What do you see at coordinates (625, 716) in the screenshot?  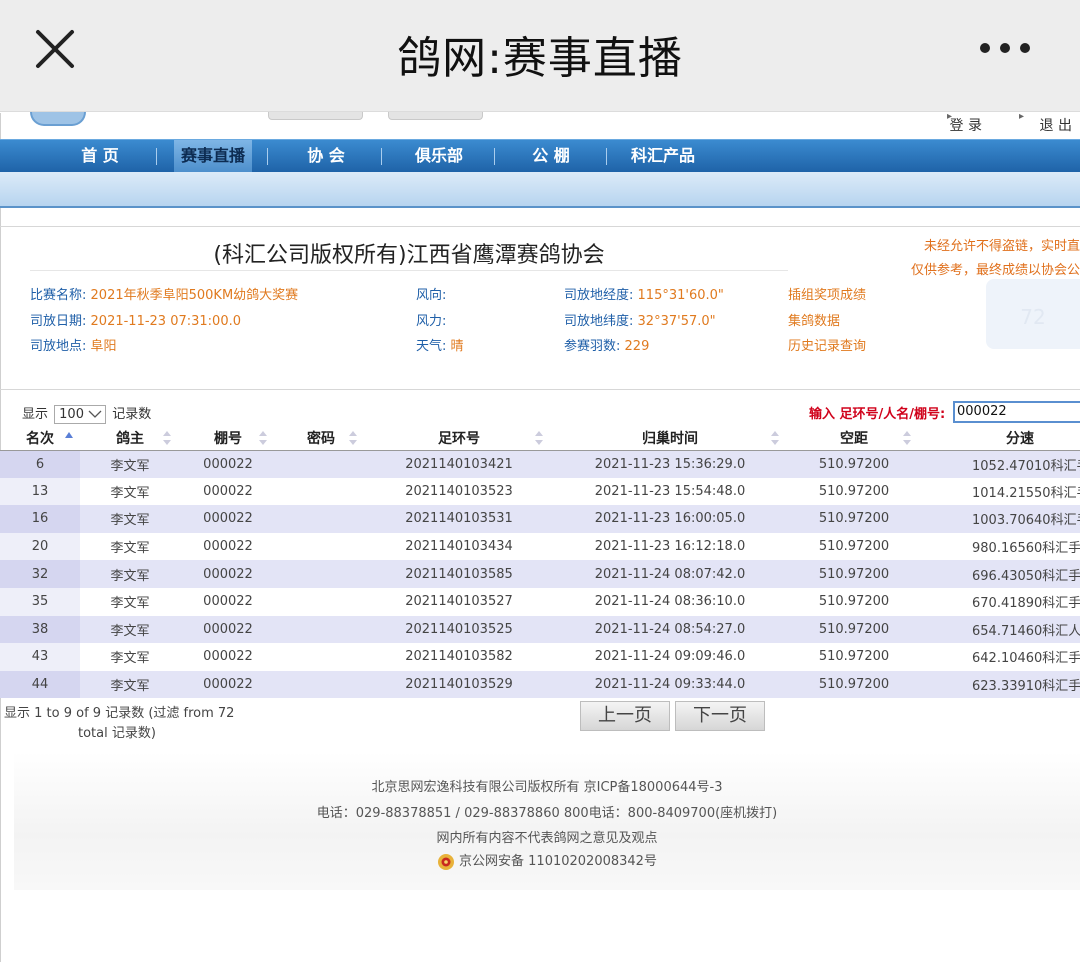 I see `prev-page-button: 上一页` at bounding box center [625, 716].